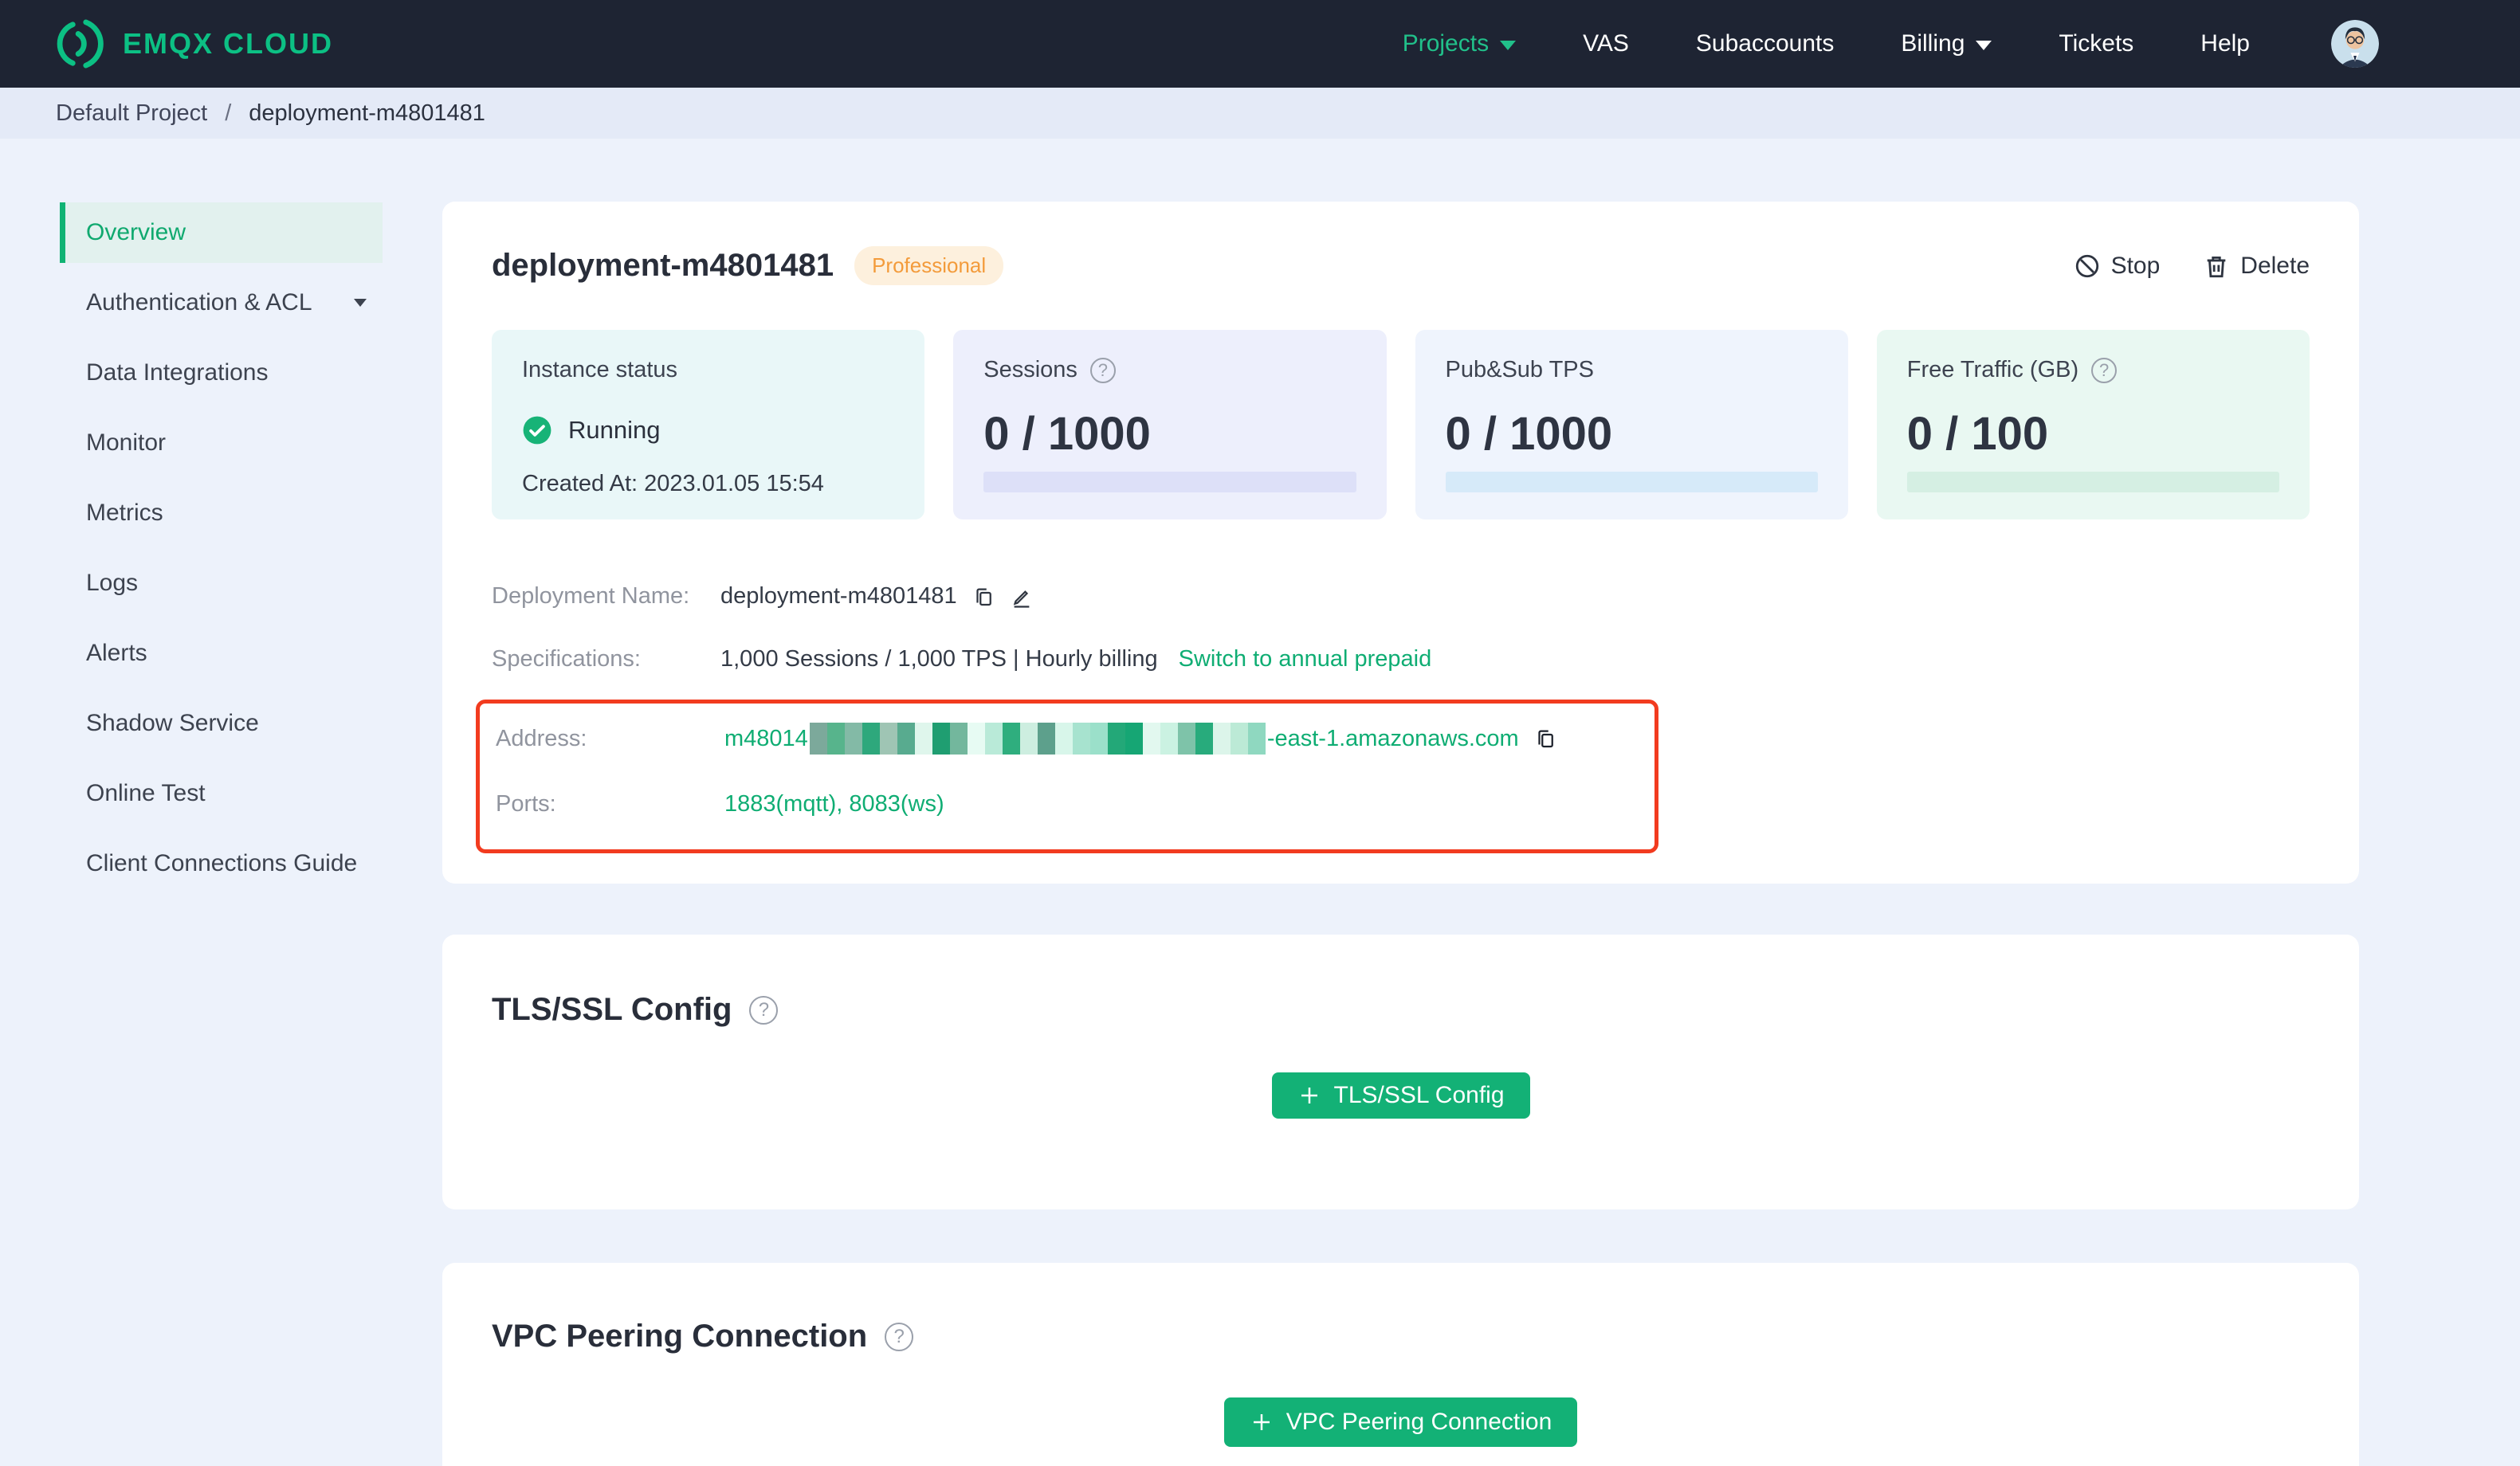  I want to click on edit-button, so click(1022, 597).